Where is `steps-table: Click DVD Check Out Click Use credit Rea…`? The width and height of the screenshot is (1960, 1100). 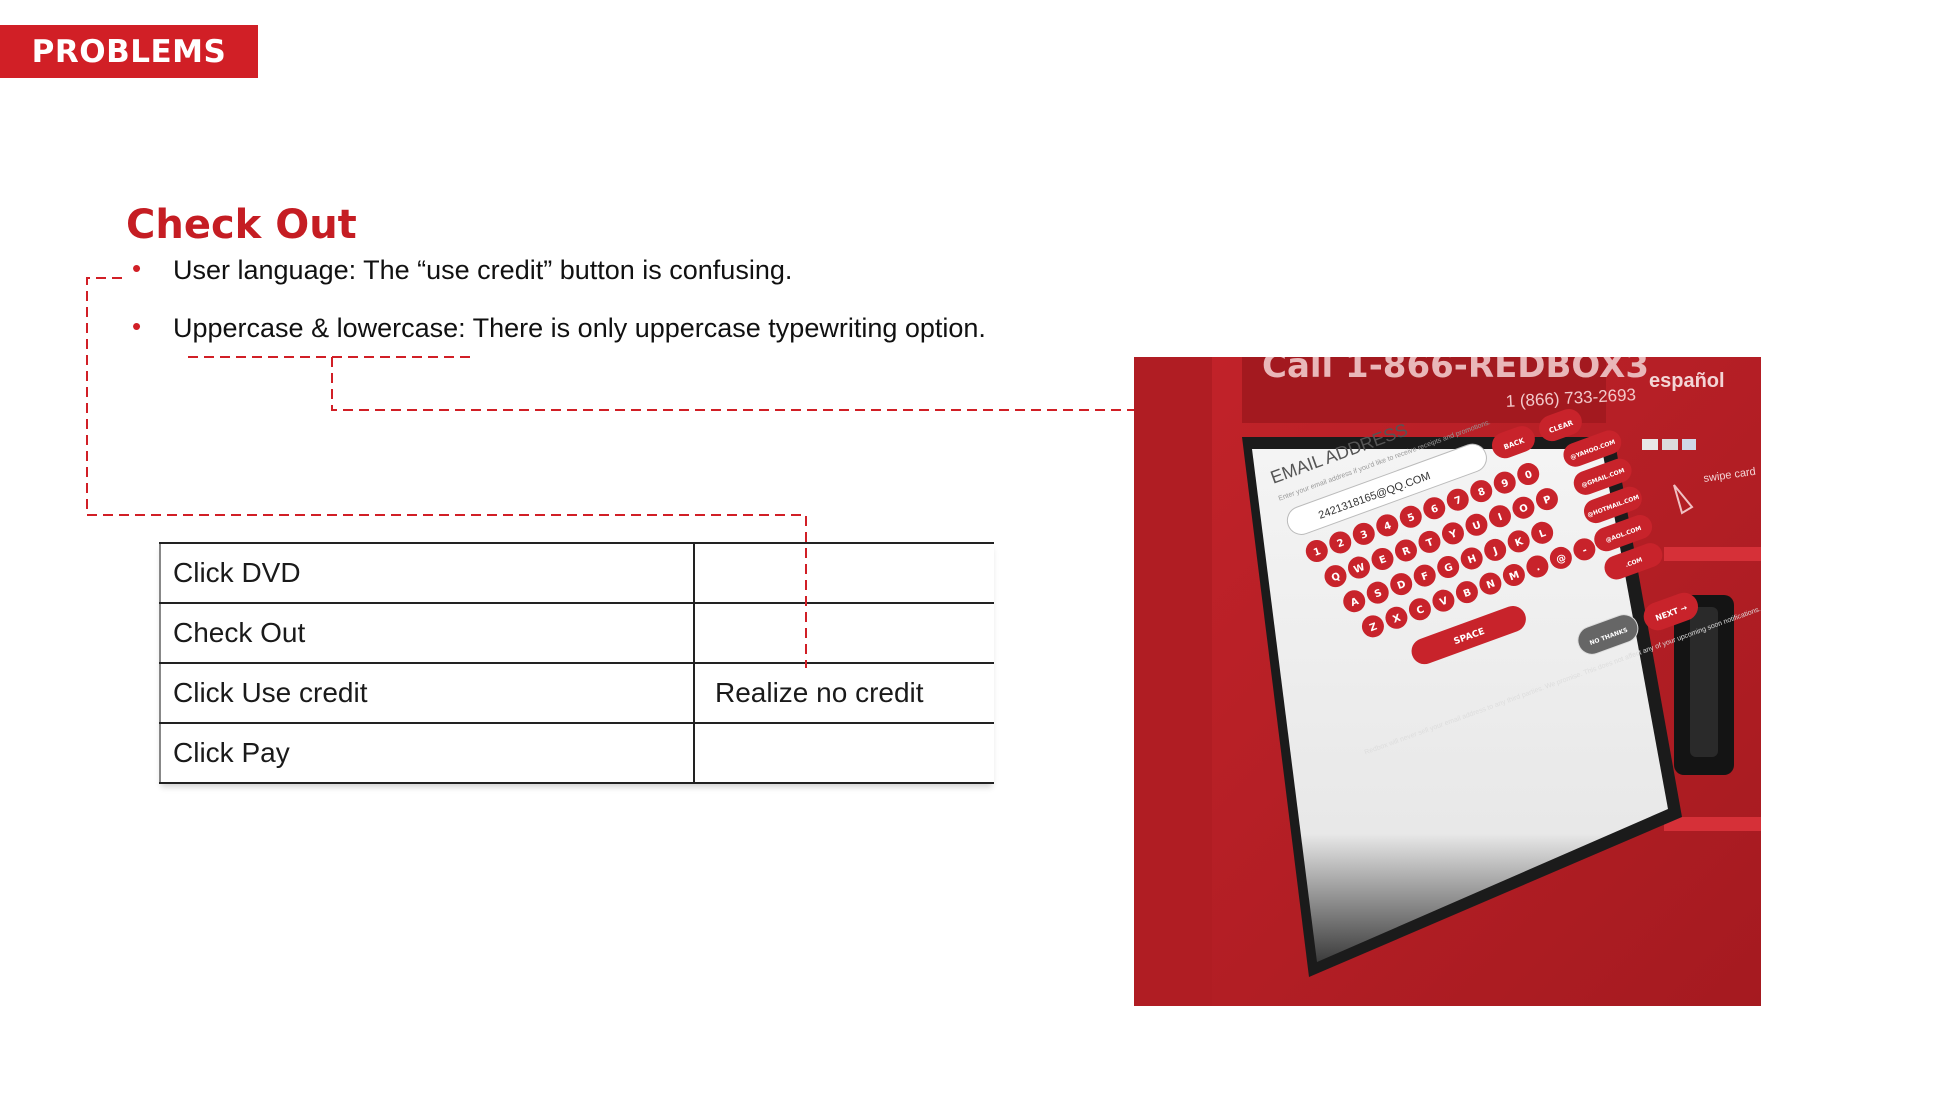 steps-table: Click DVD Check Out Click Use credit Rea… is located at coordinates (576, 663).